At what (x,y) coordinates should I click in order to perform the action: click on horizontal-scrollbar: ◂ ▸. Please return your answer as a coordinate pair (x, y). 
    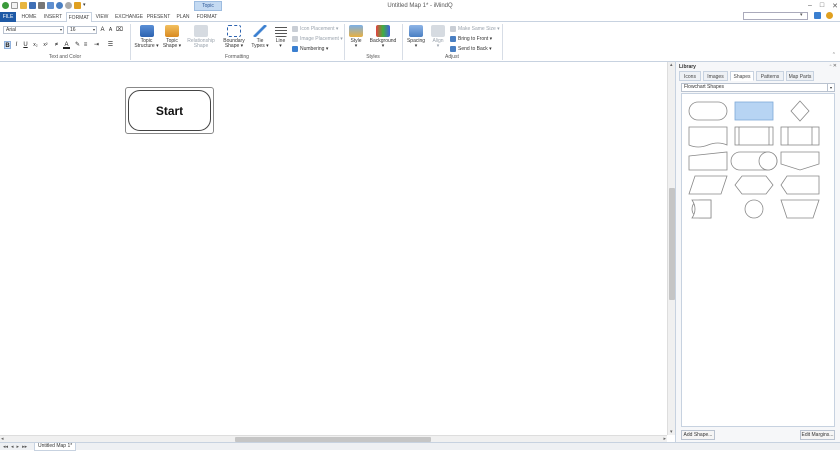
    Looking at the image, I should click on (333, 438).